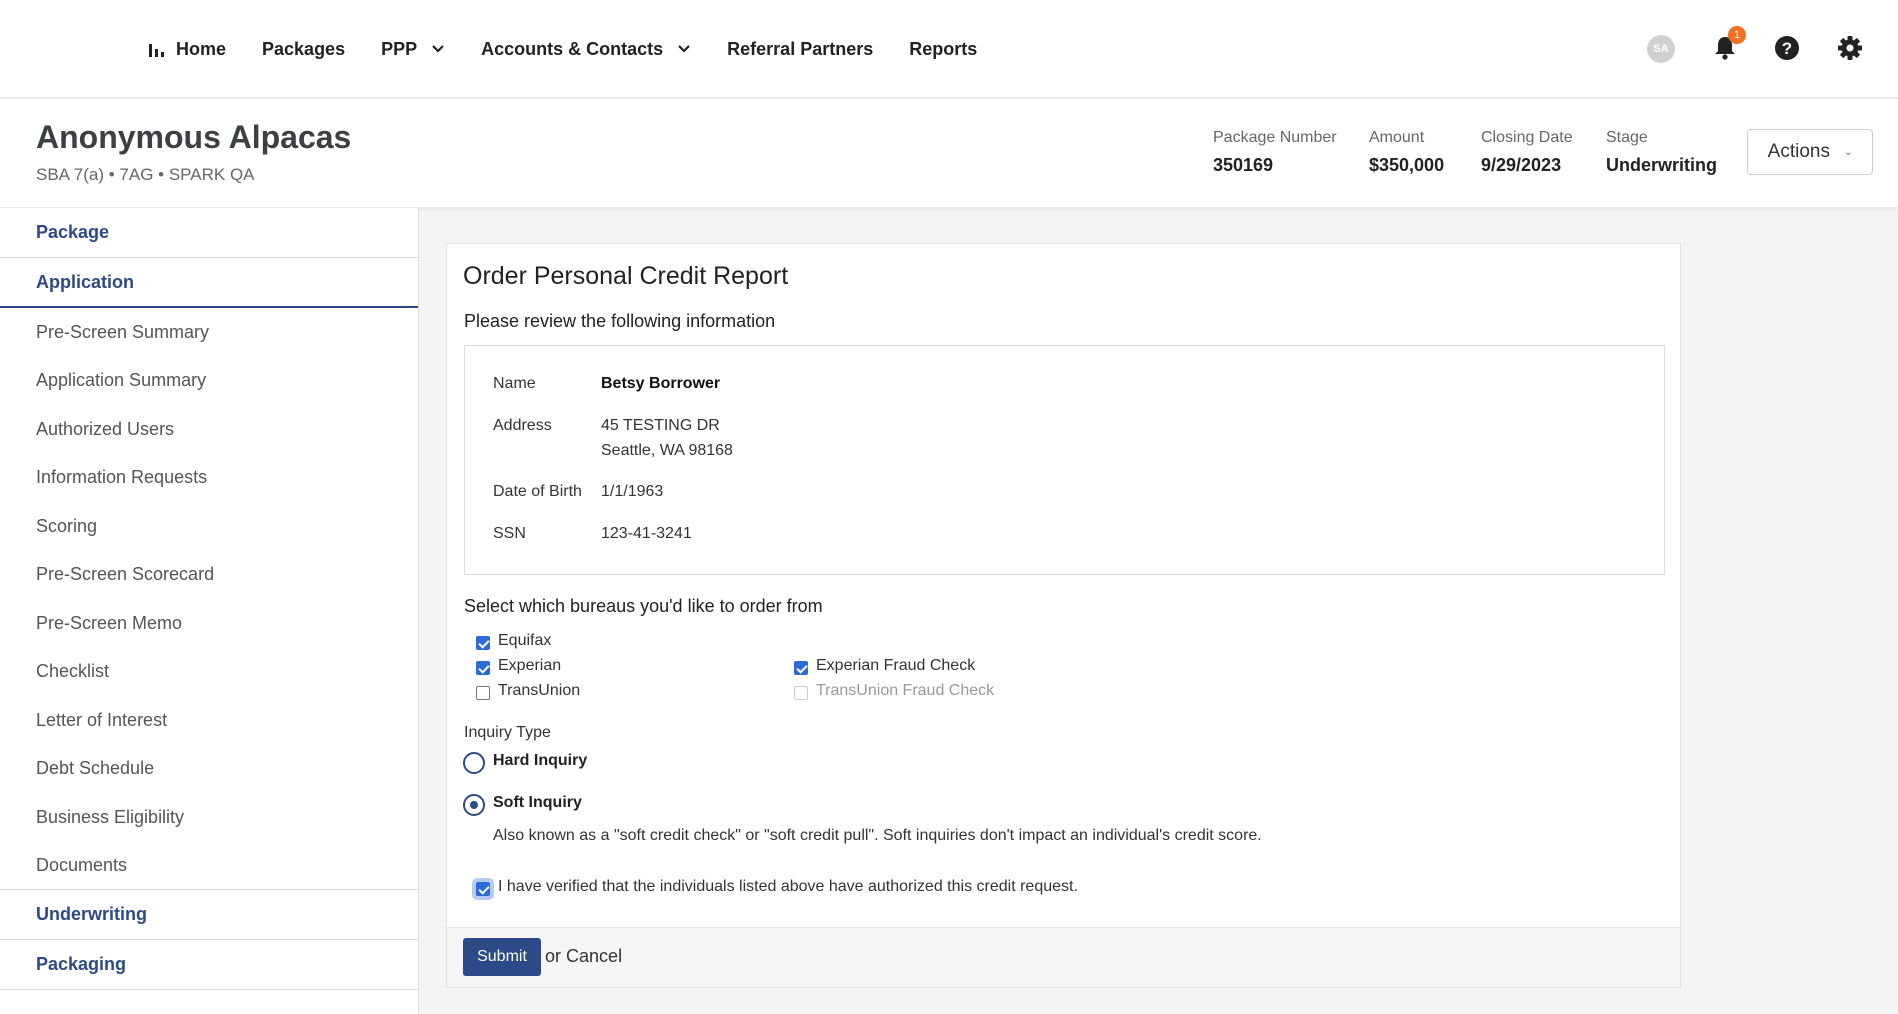 The height and width of the screenshot is (1014, 1898). What do you see at coordinates (1243, 165) in the screenshot?
I see `package-number-value: 350169` at bounding box center [1243, 165].